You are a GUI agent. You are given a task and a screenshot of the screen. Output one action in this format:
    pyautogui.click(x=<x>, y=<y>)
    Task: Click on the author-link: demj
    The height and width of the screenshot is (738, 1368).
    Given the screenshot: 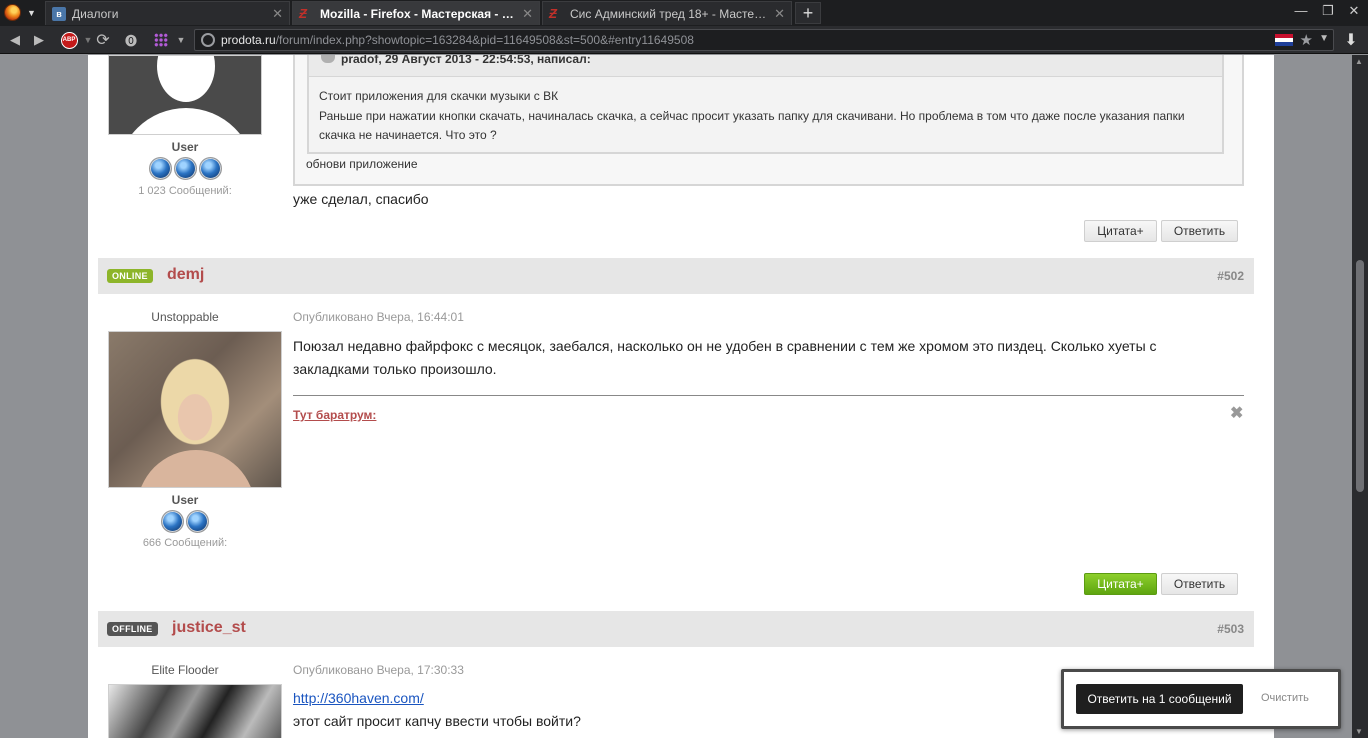 What is the action you would take?
    pyautogui.click(x=185, y=275)
    